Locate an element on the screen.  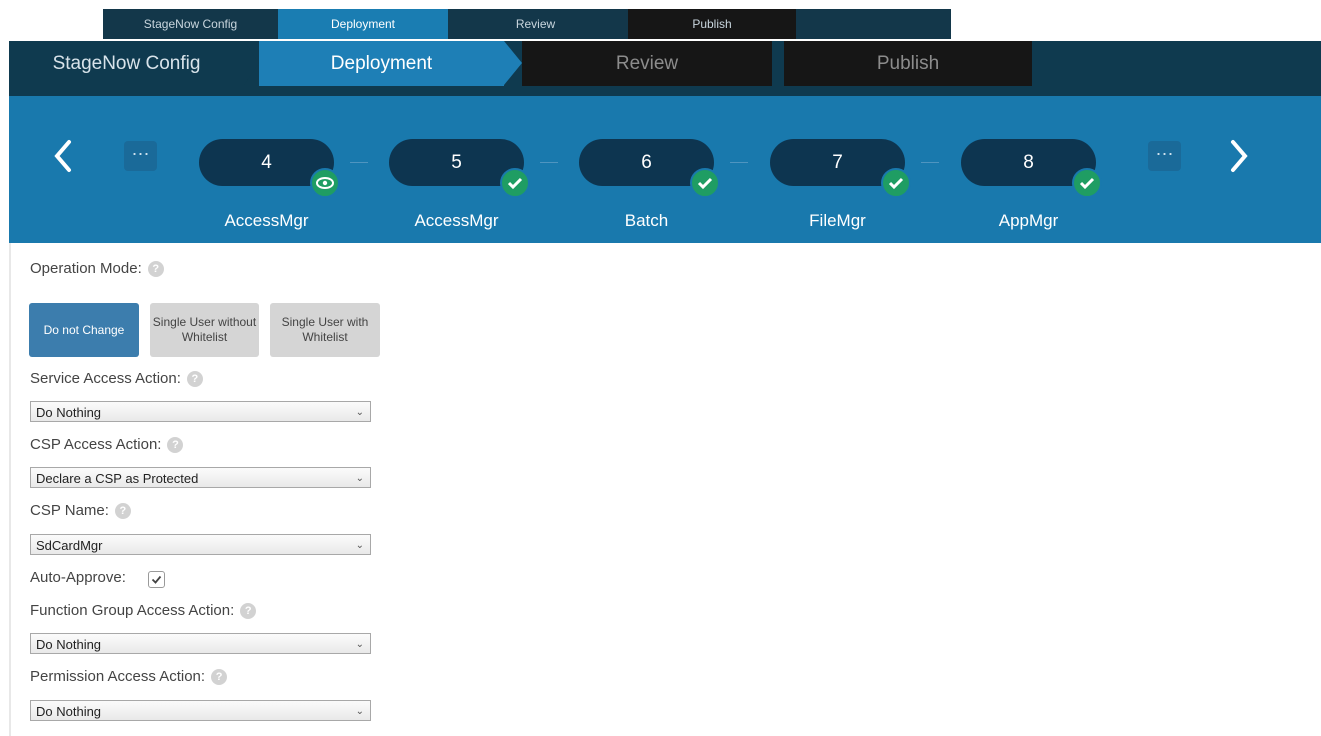
csp-name-label: CSP Name:? is located at coordinates (80, 511).